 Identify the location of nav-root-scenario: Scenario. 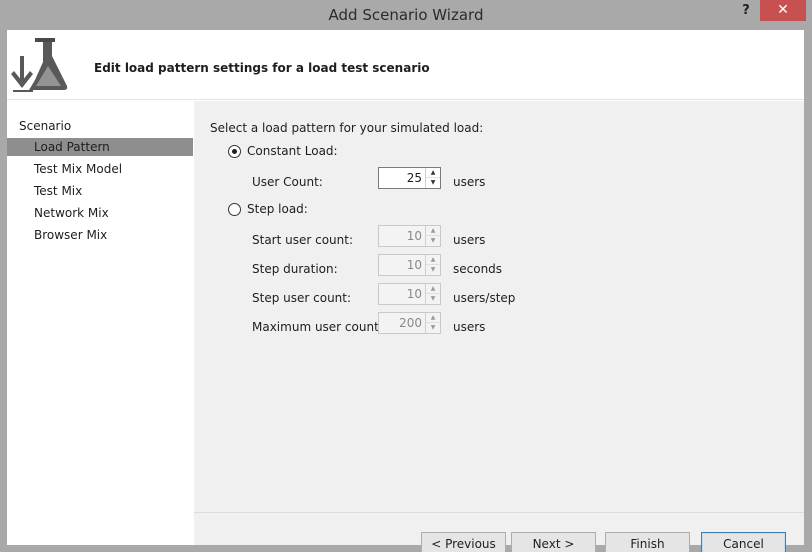
(45, 126).